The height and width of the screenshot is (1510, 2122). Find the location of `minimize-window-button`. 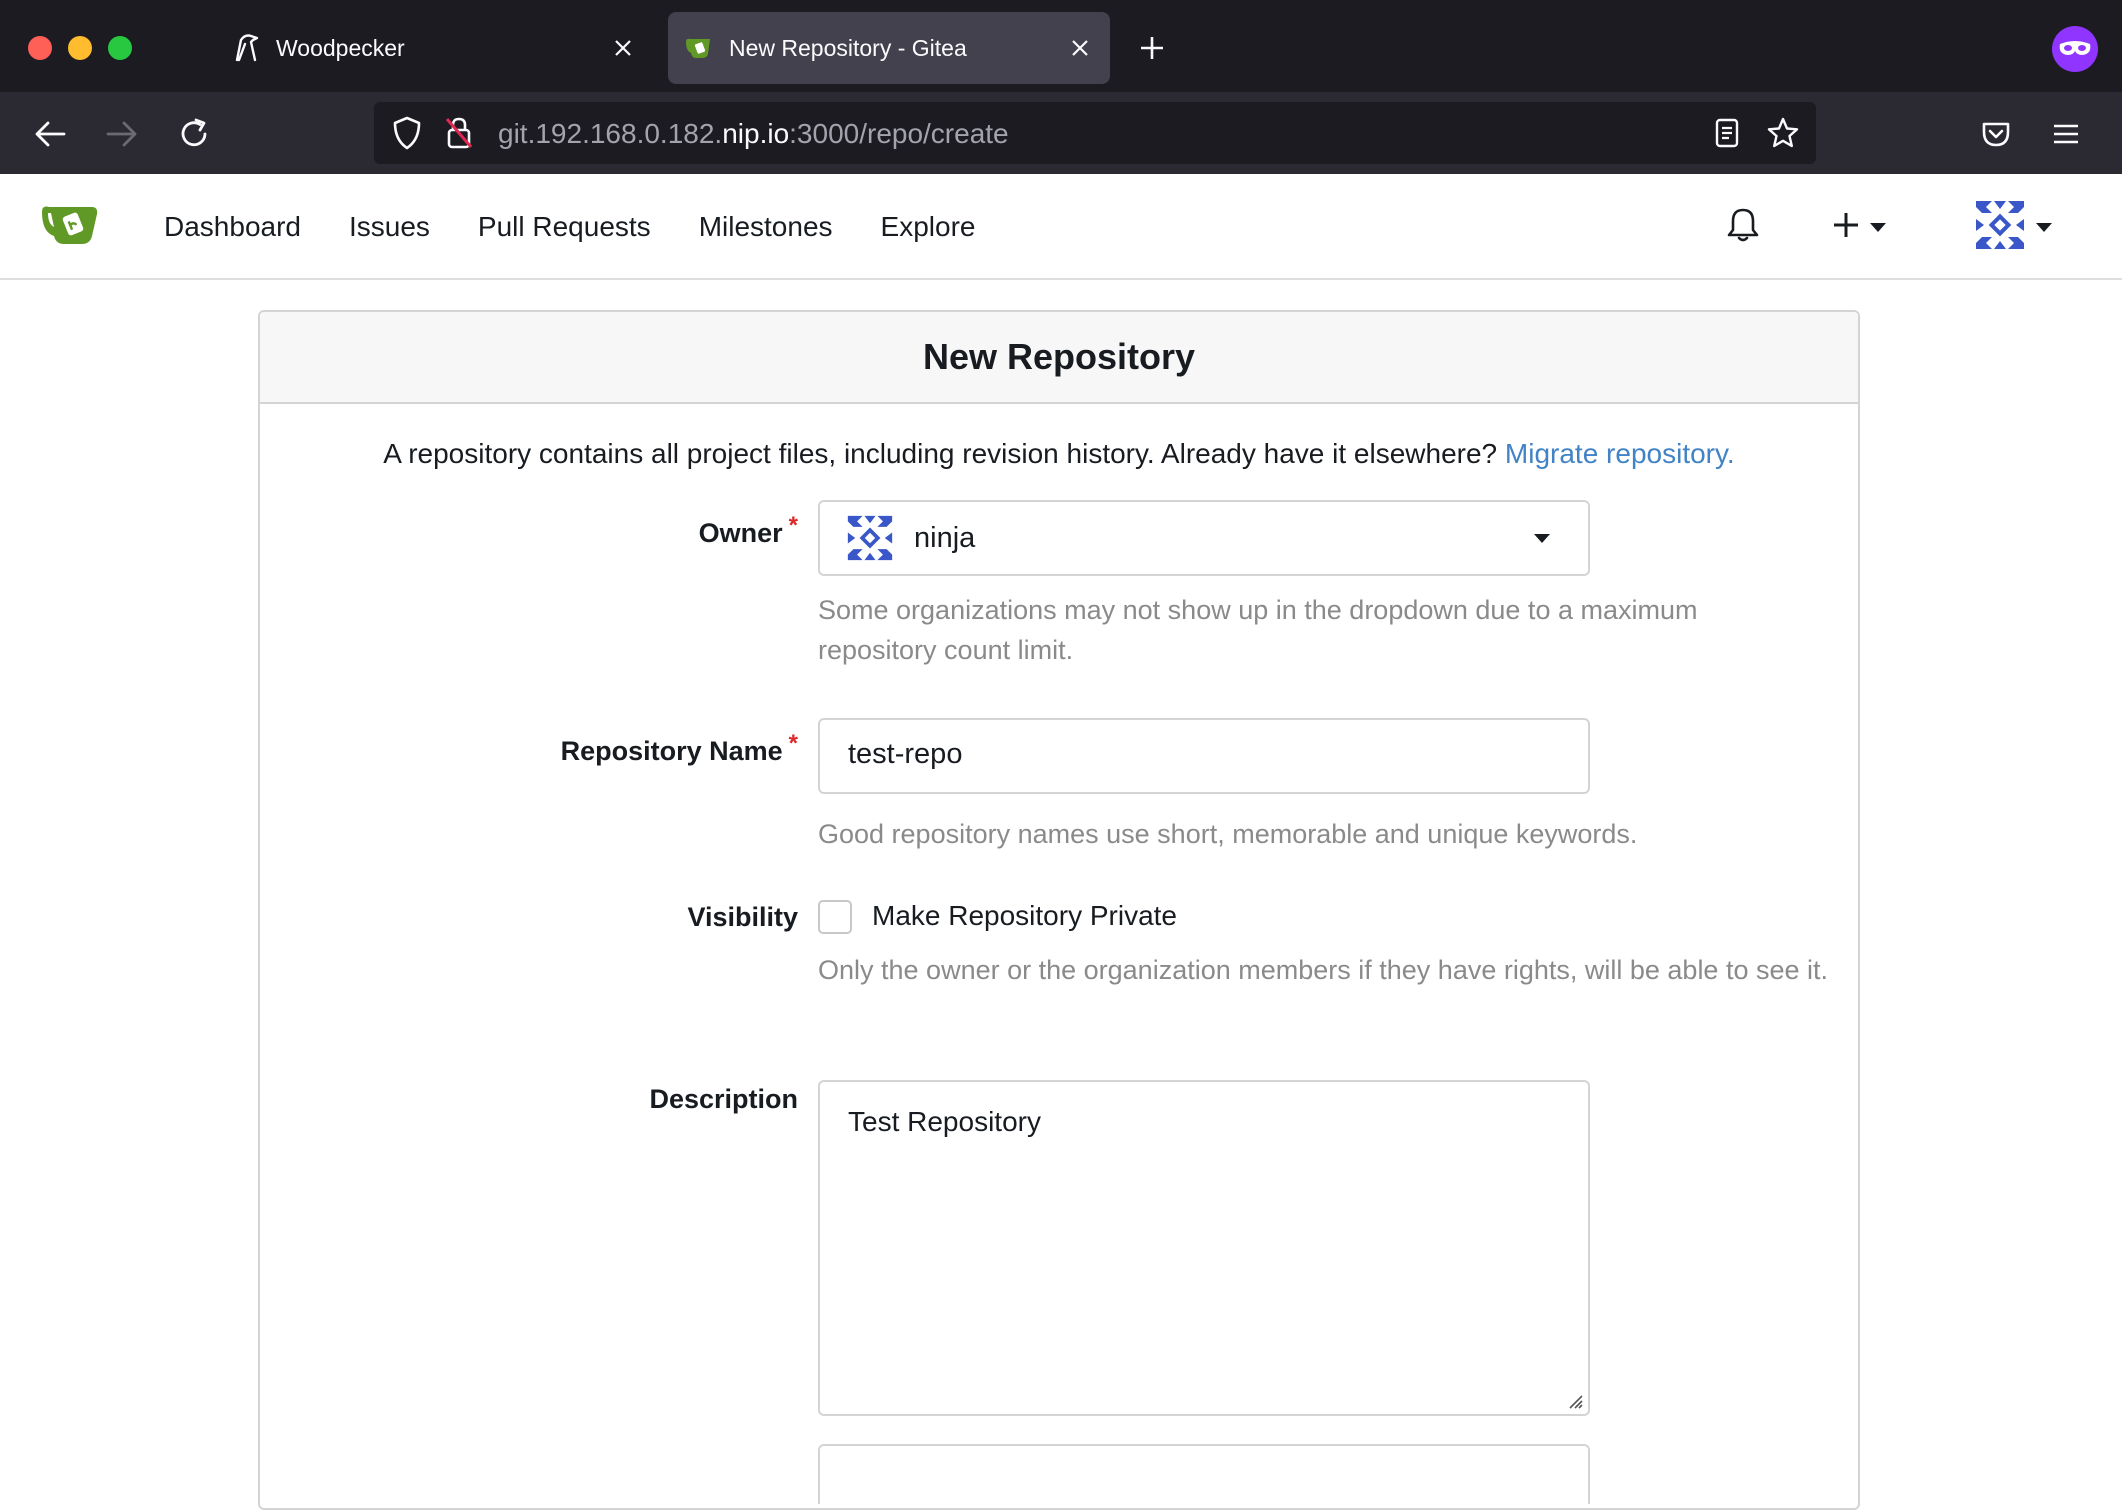

minimize-window-button is located at coordinates (80, 48).